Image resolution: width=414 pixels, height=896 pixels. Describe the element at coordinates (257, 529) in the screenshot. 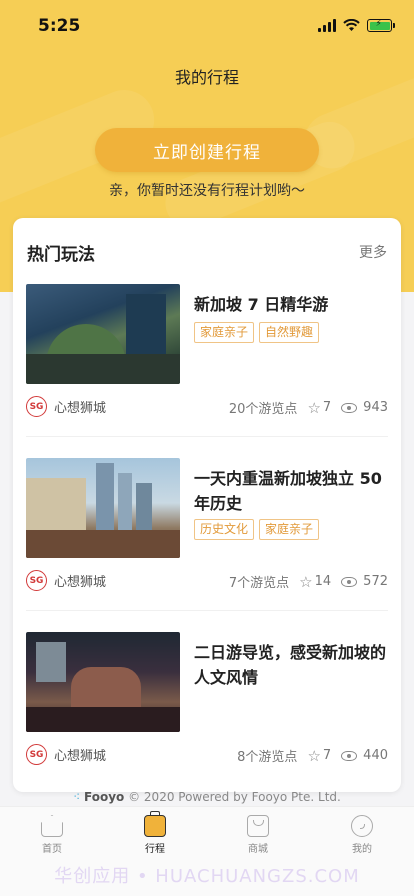

I see `route-tags: 历史文化 家庭亲子` at that location.